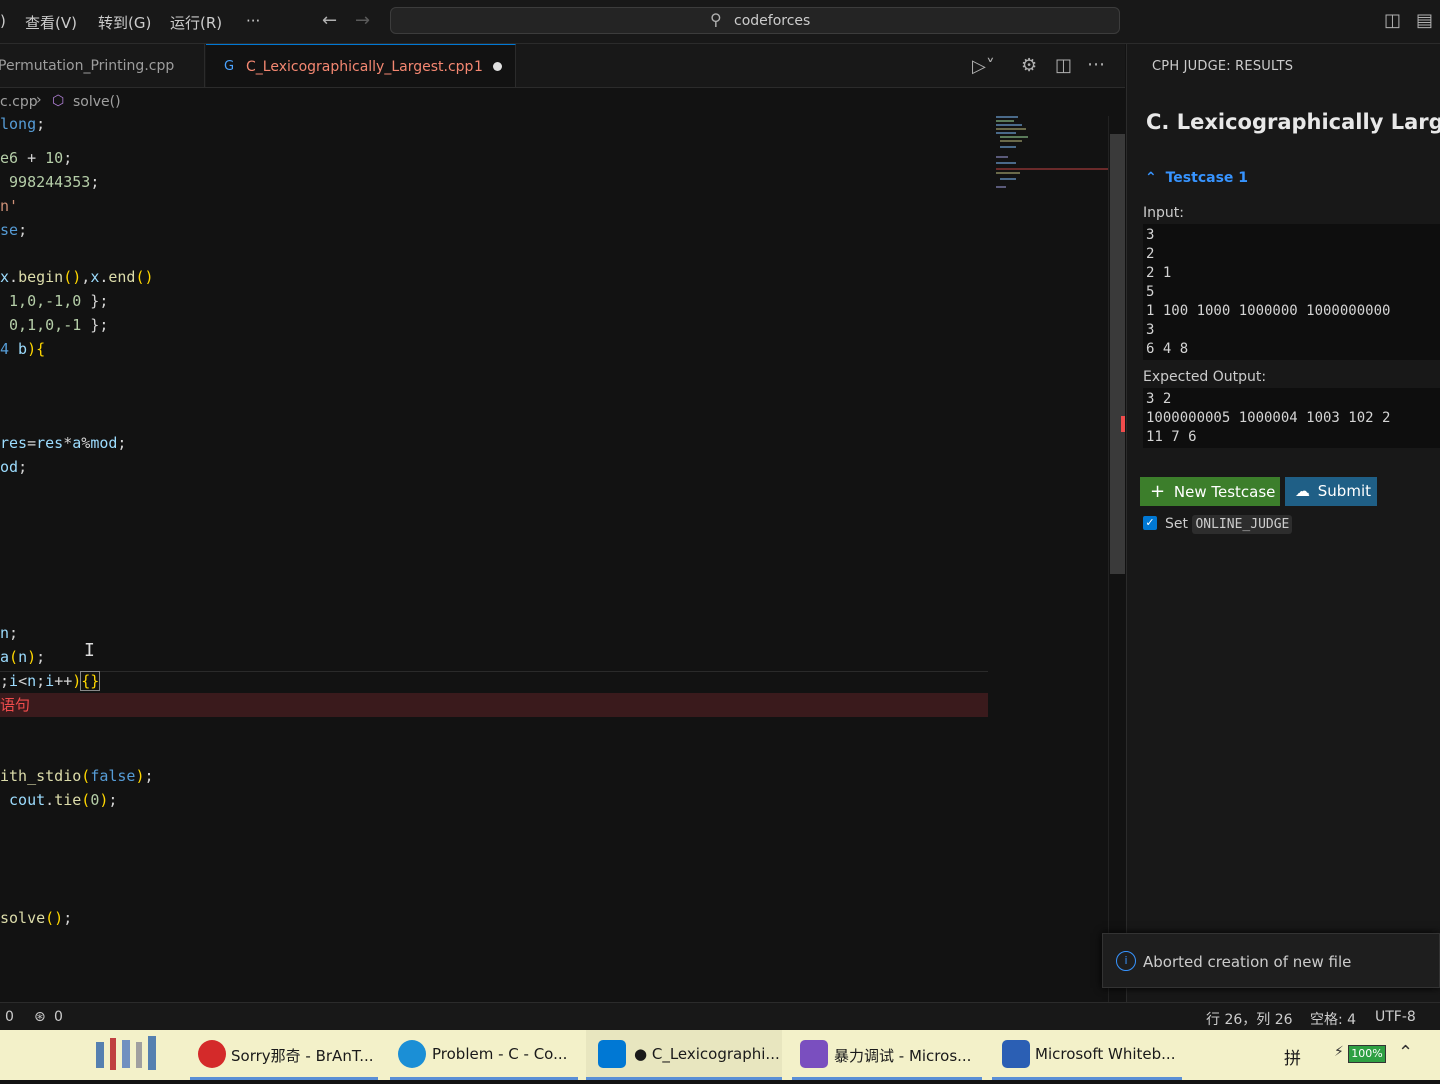  What do you see at coordinates (361, 65) in the screenshot?
I see `tab-lexicographically-largest: G C_Lexicographically_Largest.cpp 1` at bounding box center [361, 65].